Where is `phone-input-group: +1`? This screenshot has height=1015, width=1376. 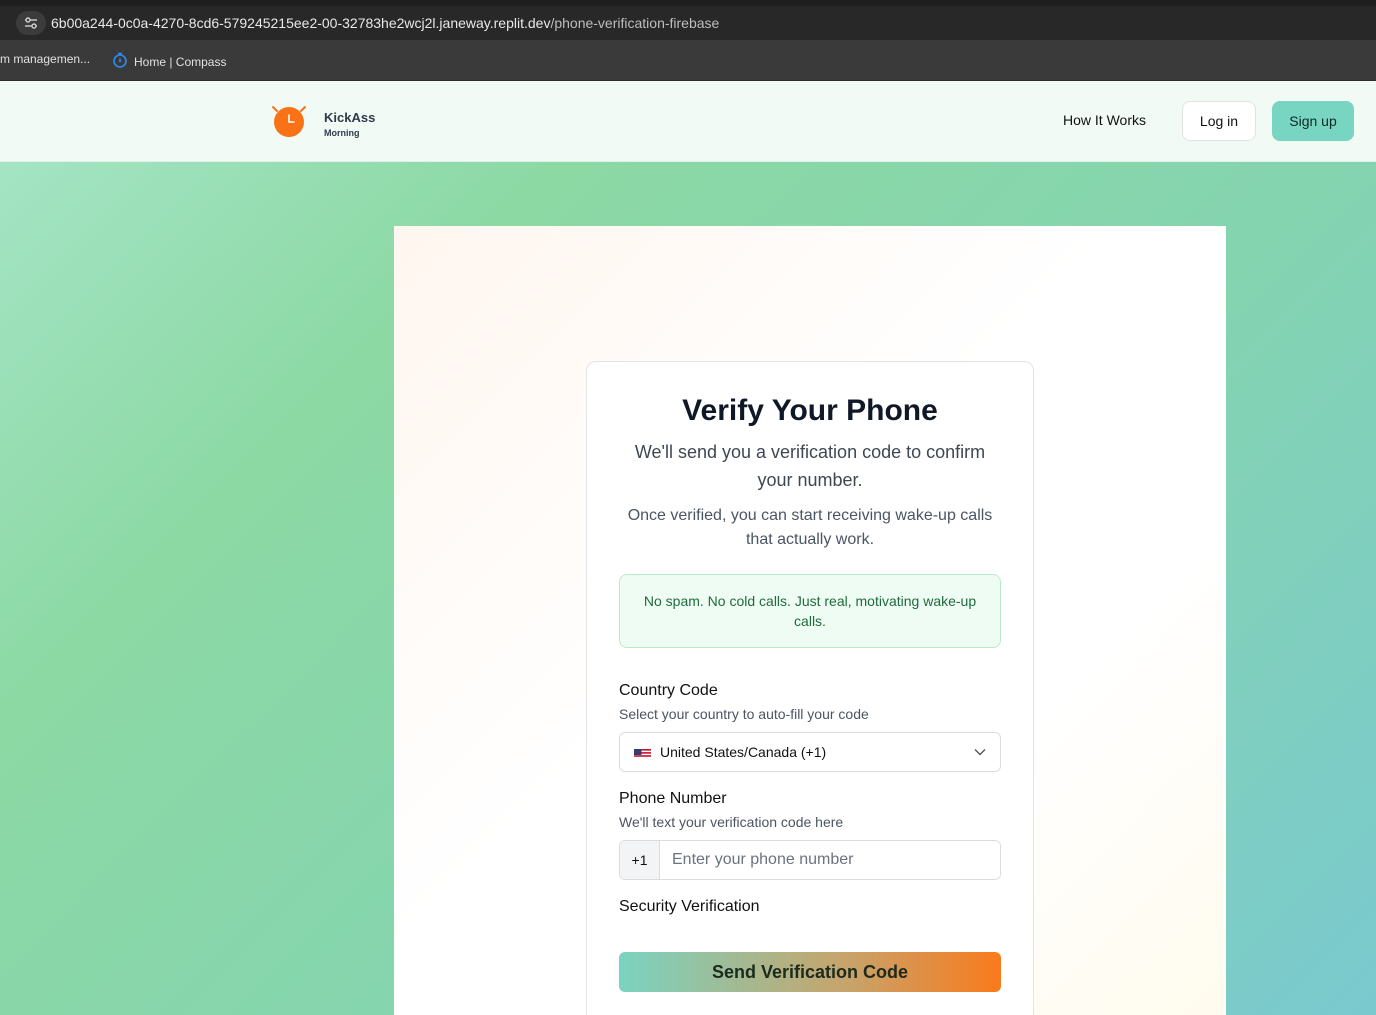 phone-input-group: +1 is located at coordinates (810, 860).